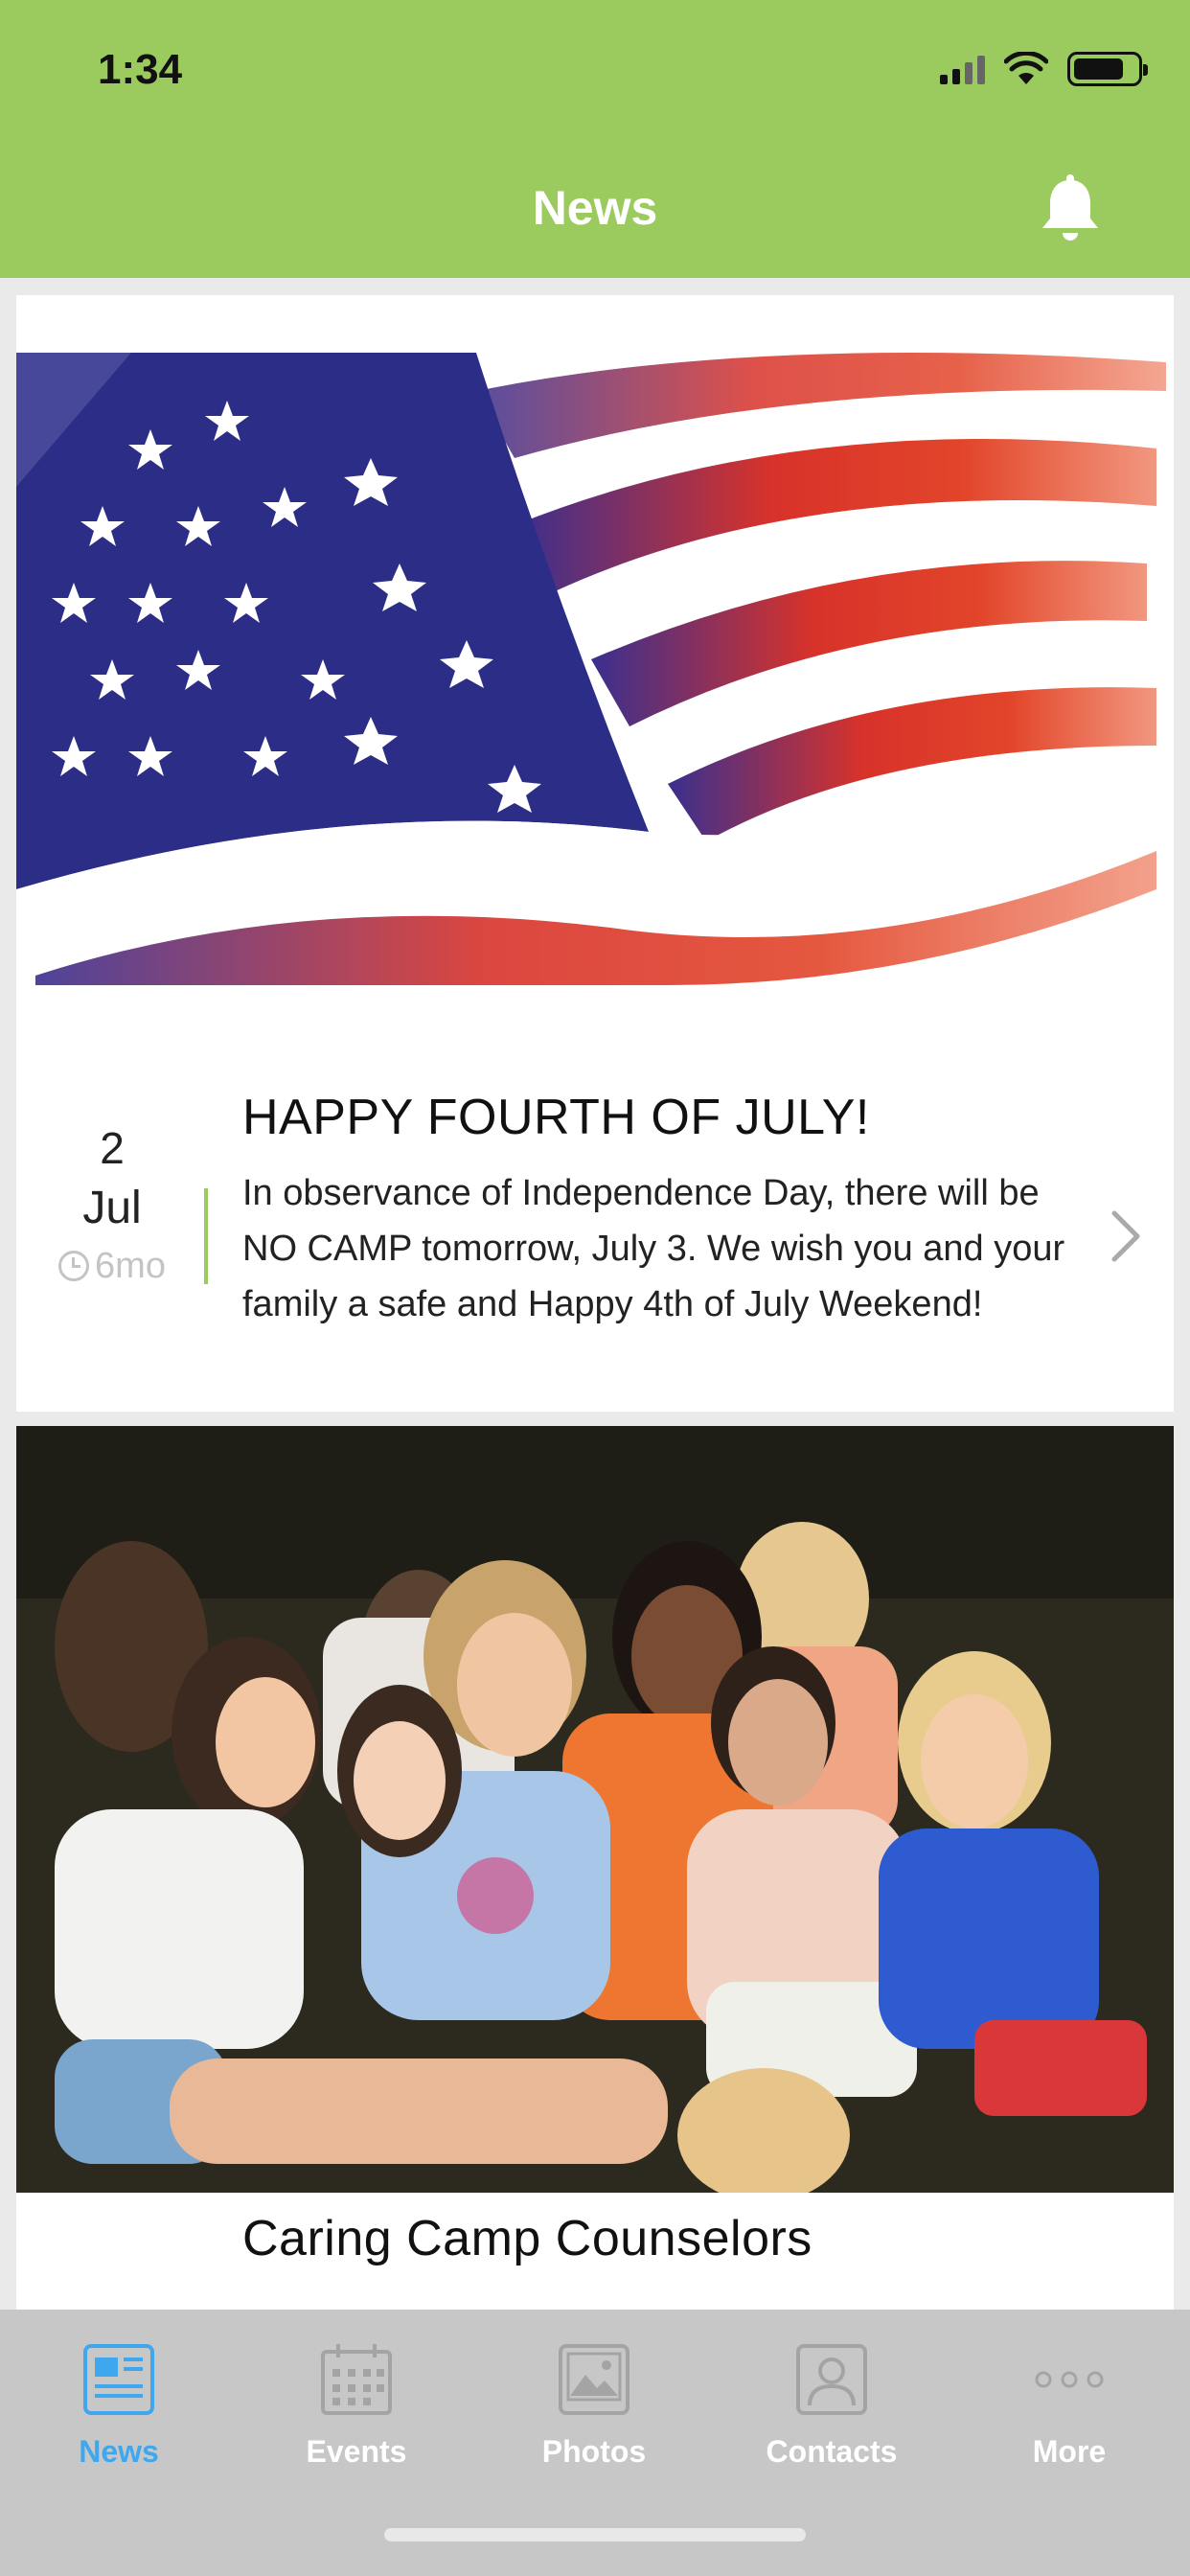 The width and height of the screenshot is (1190, 2576). What do you see at coordinates (832, 2379) in the screenshot?
I see `contact-icon` at bounding box center [832, 2379].